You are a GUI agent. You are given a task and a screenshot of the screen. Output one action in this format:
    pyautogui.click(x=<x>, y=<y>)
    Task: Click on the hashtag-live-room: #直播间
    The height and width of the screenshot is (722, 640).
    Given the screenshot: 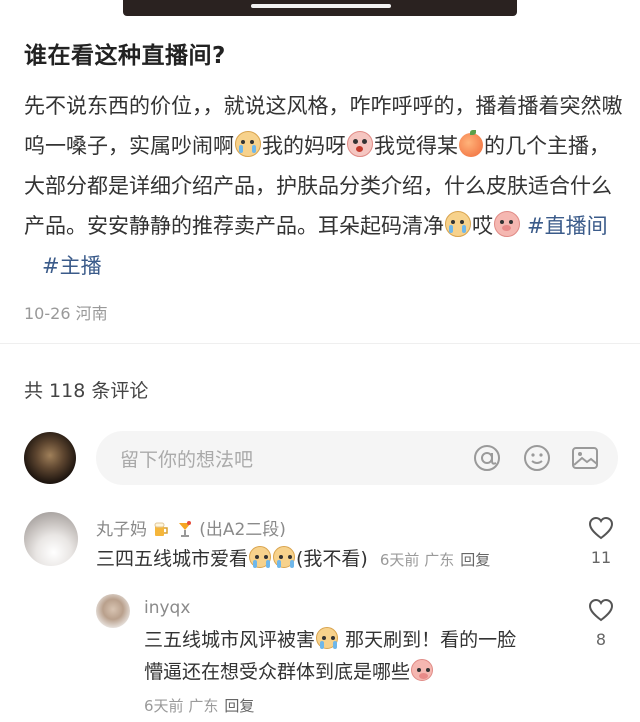 What is the action you would take?
    pyautogui.click(x=567, y=226)
    